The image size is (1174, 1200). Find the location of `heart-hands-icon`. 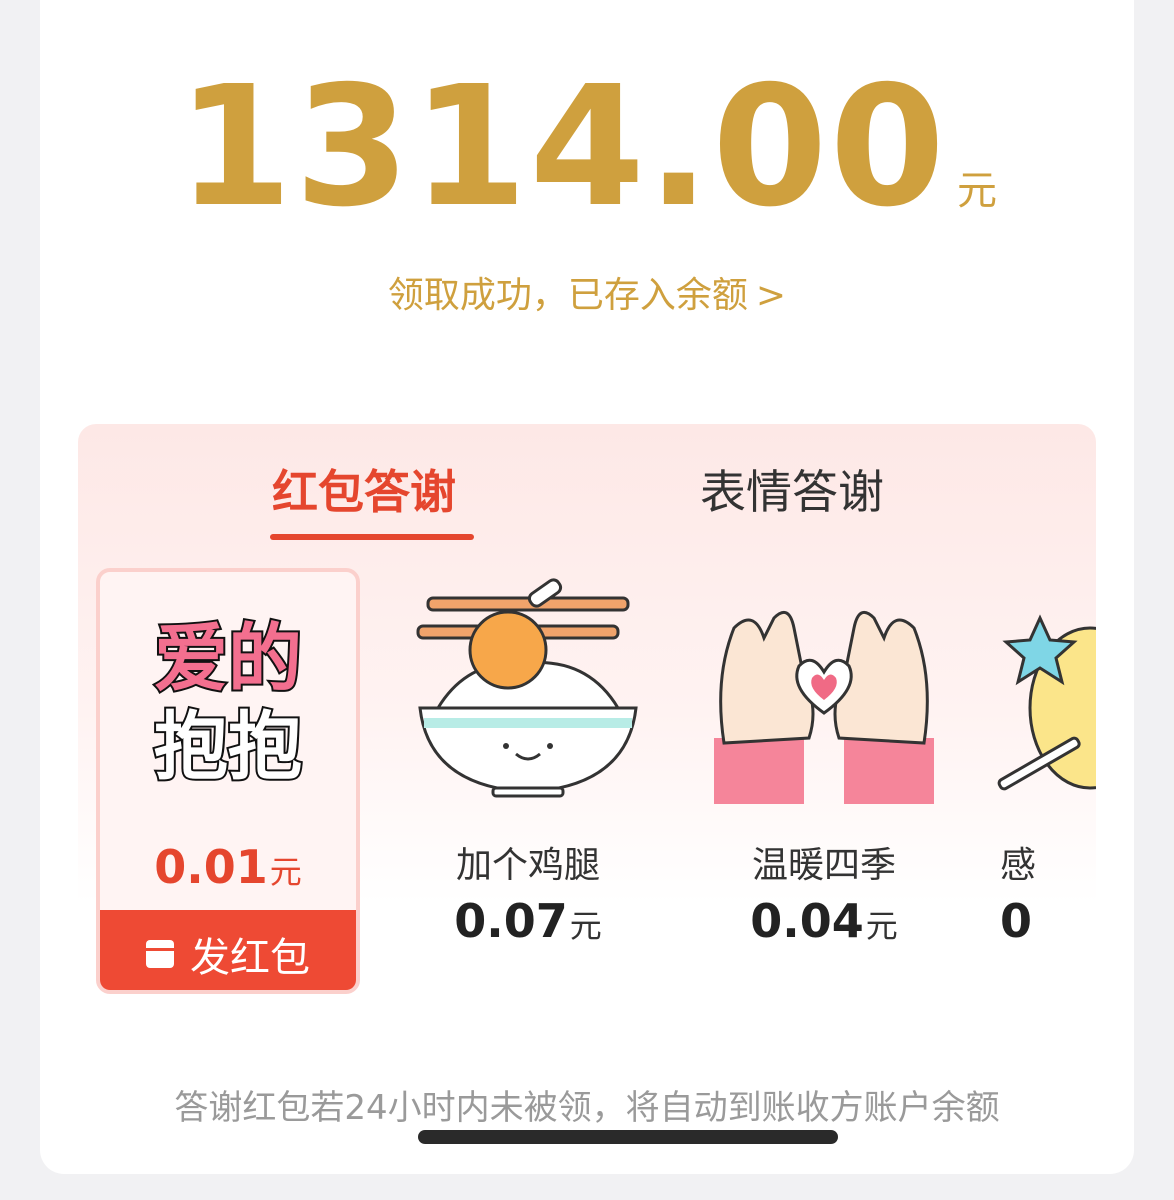

heart-hands-icon is located at coordinates (824, 707).